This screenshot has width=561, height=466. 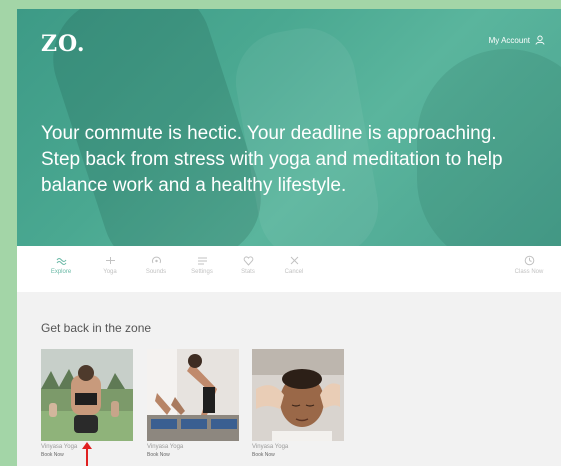 What do you see at coordinates (202, 272) in the screenshot?
I see `nav-item-label: Settings` at bounding box center [202, 272].